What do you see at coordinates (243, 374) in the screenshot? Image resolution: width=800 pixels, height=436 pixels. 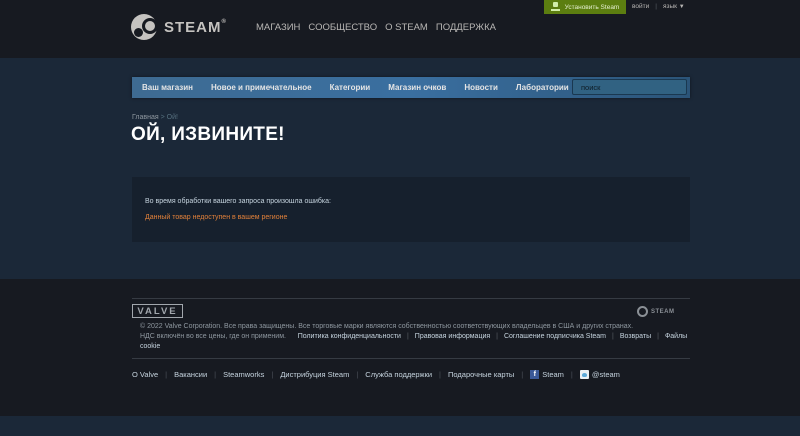 I see `steamworks-link: Steamworks` at bounding box center [243, 374].